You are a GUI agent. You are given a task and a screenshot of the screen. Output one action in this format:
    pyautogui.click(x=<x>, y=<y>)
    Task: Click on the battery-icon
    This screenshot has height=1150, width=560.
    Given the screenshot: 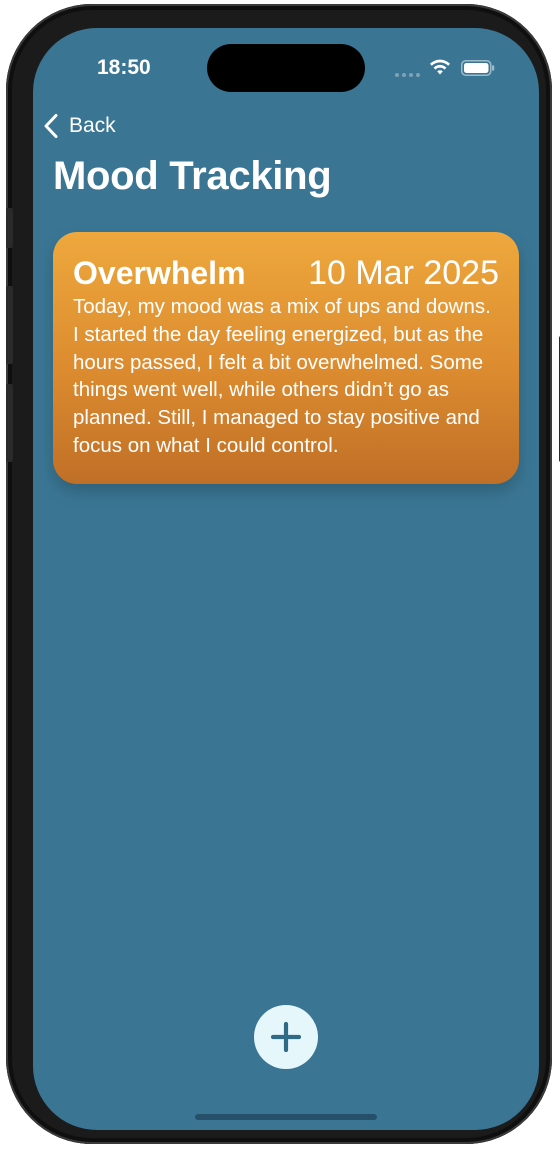 What is the action you would take?
    pyautogui.click(x=478, y=68)
    